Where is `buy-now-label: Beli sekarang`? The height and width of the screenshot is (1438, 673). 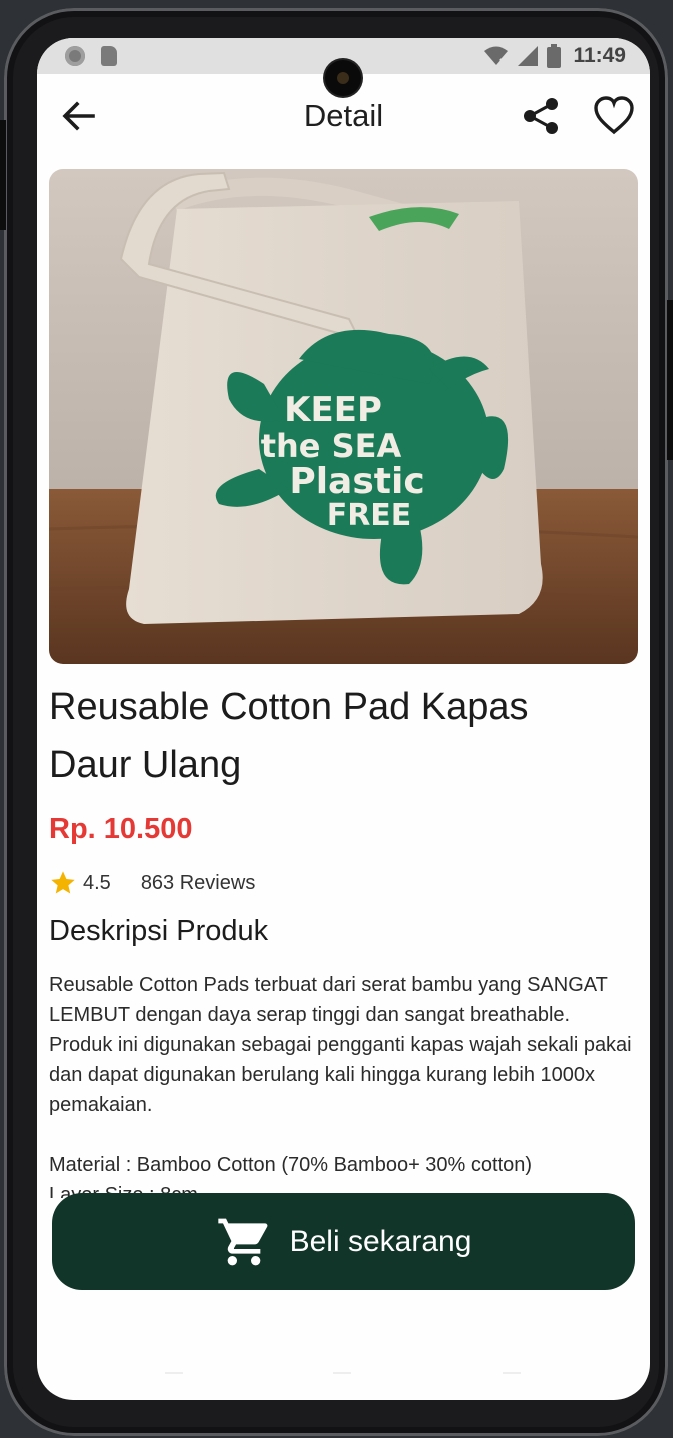 buy-now-label: Beli sekarang is located at coordinates (380, 1241).